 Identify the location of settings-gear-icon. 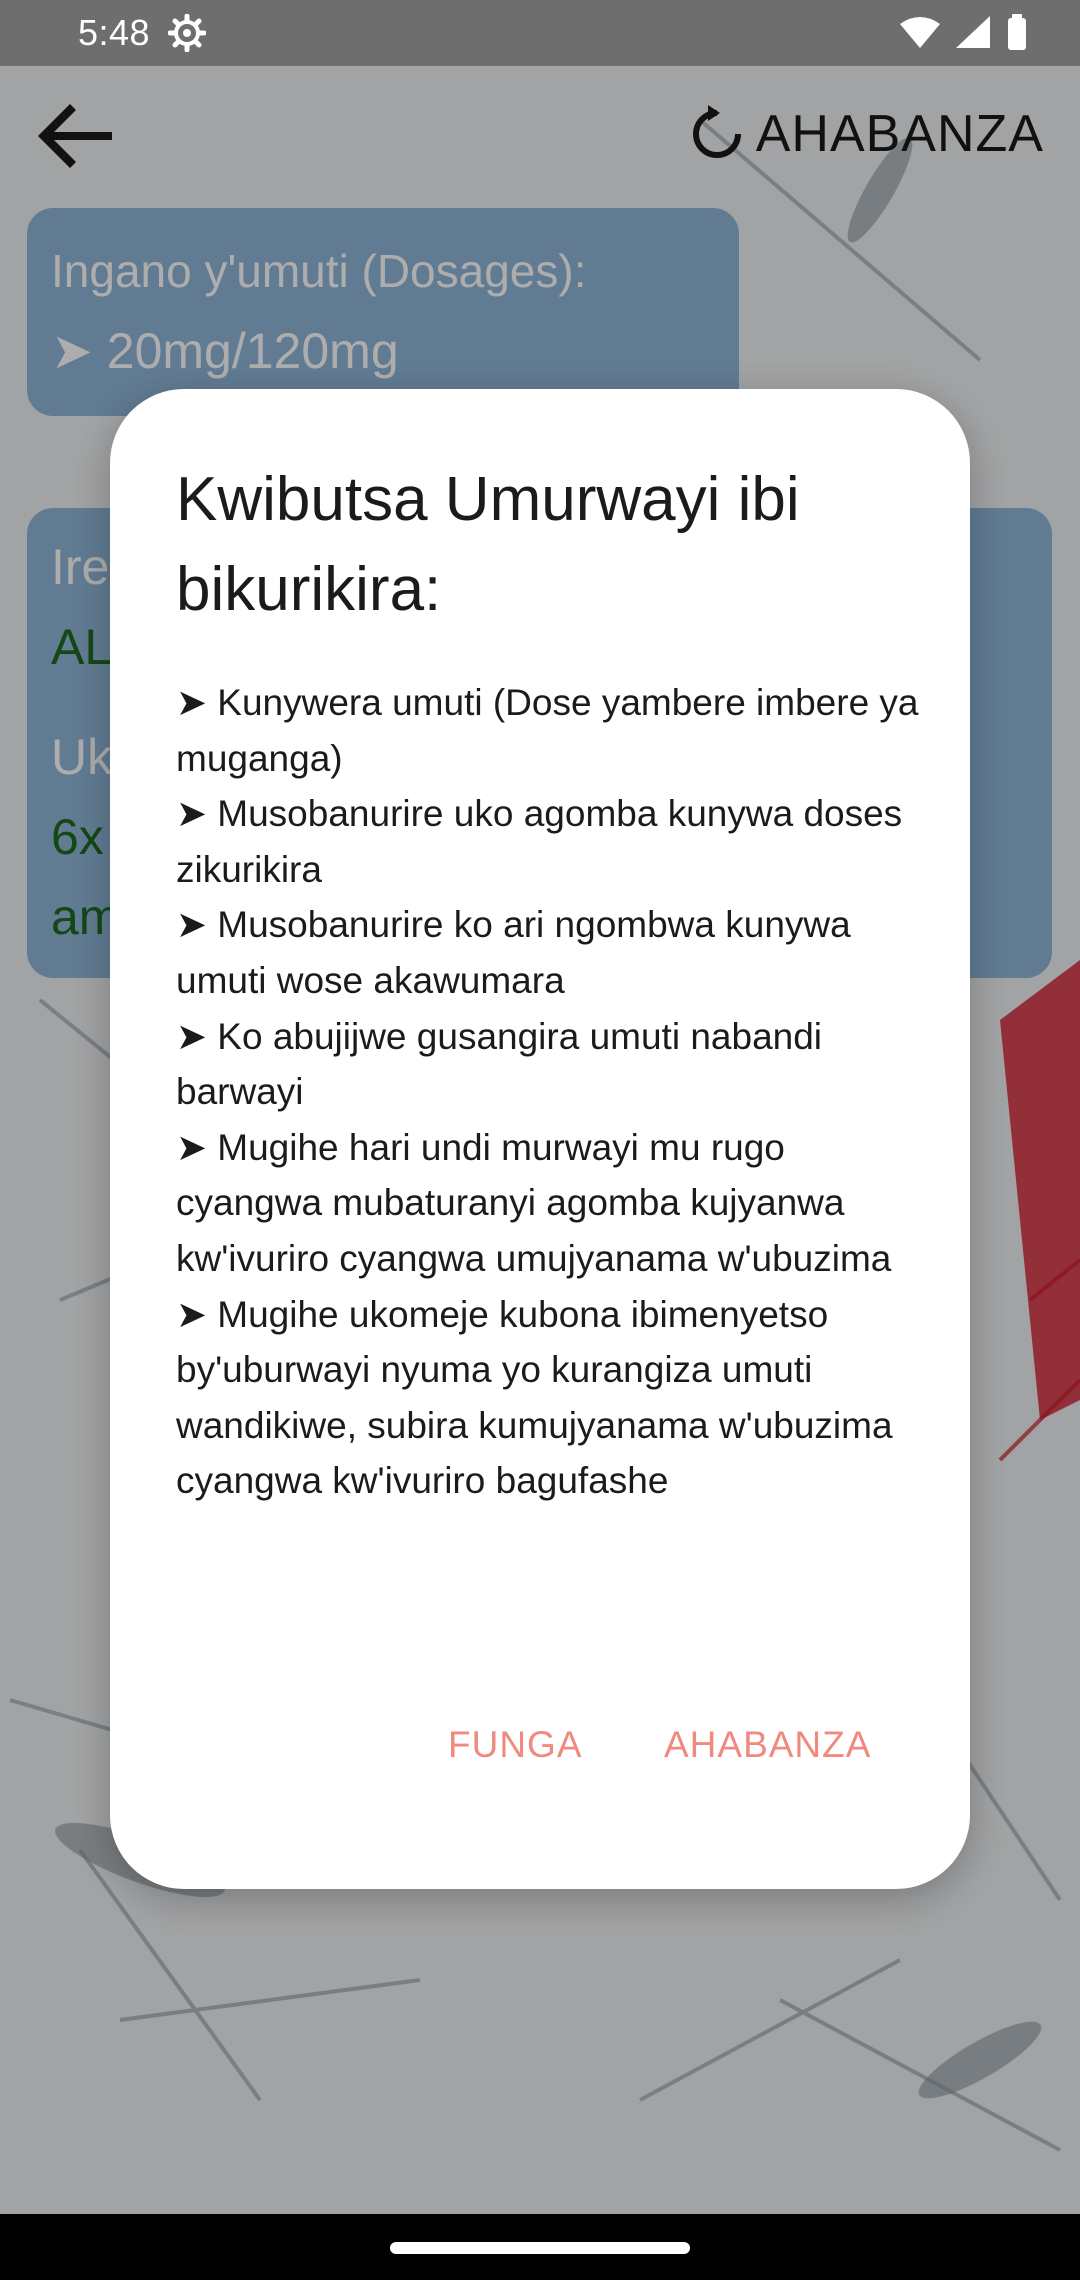
(187, 33).